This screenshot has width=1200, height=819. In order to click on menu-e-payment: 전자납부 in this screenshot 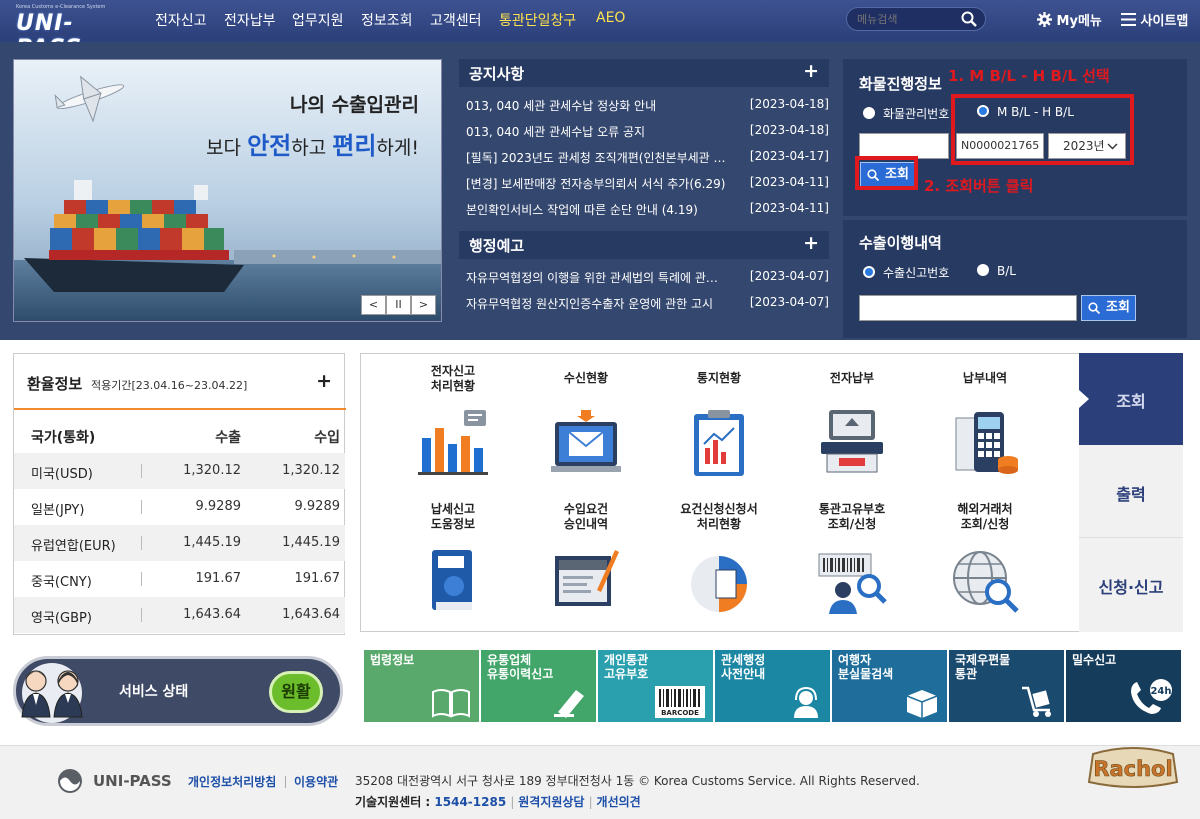, I will do `click(852, 429)`.